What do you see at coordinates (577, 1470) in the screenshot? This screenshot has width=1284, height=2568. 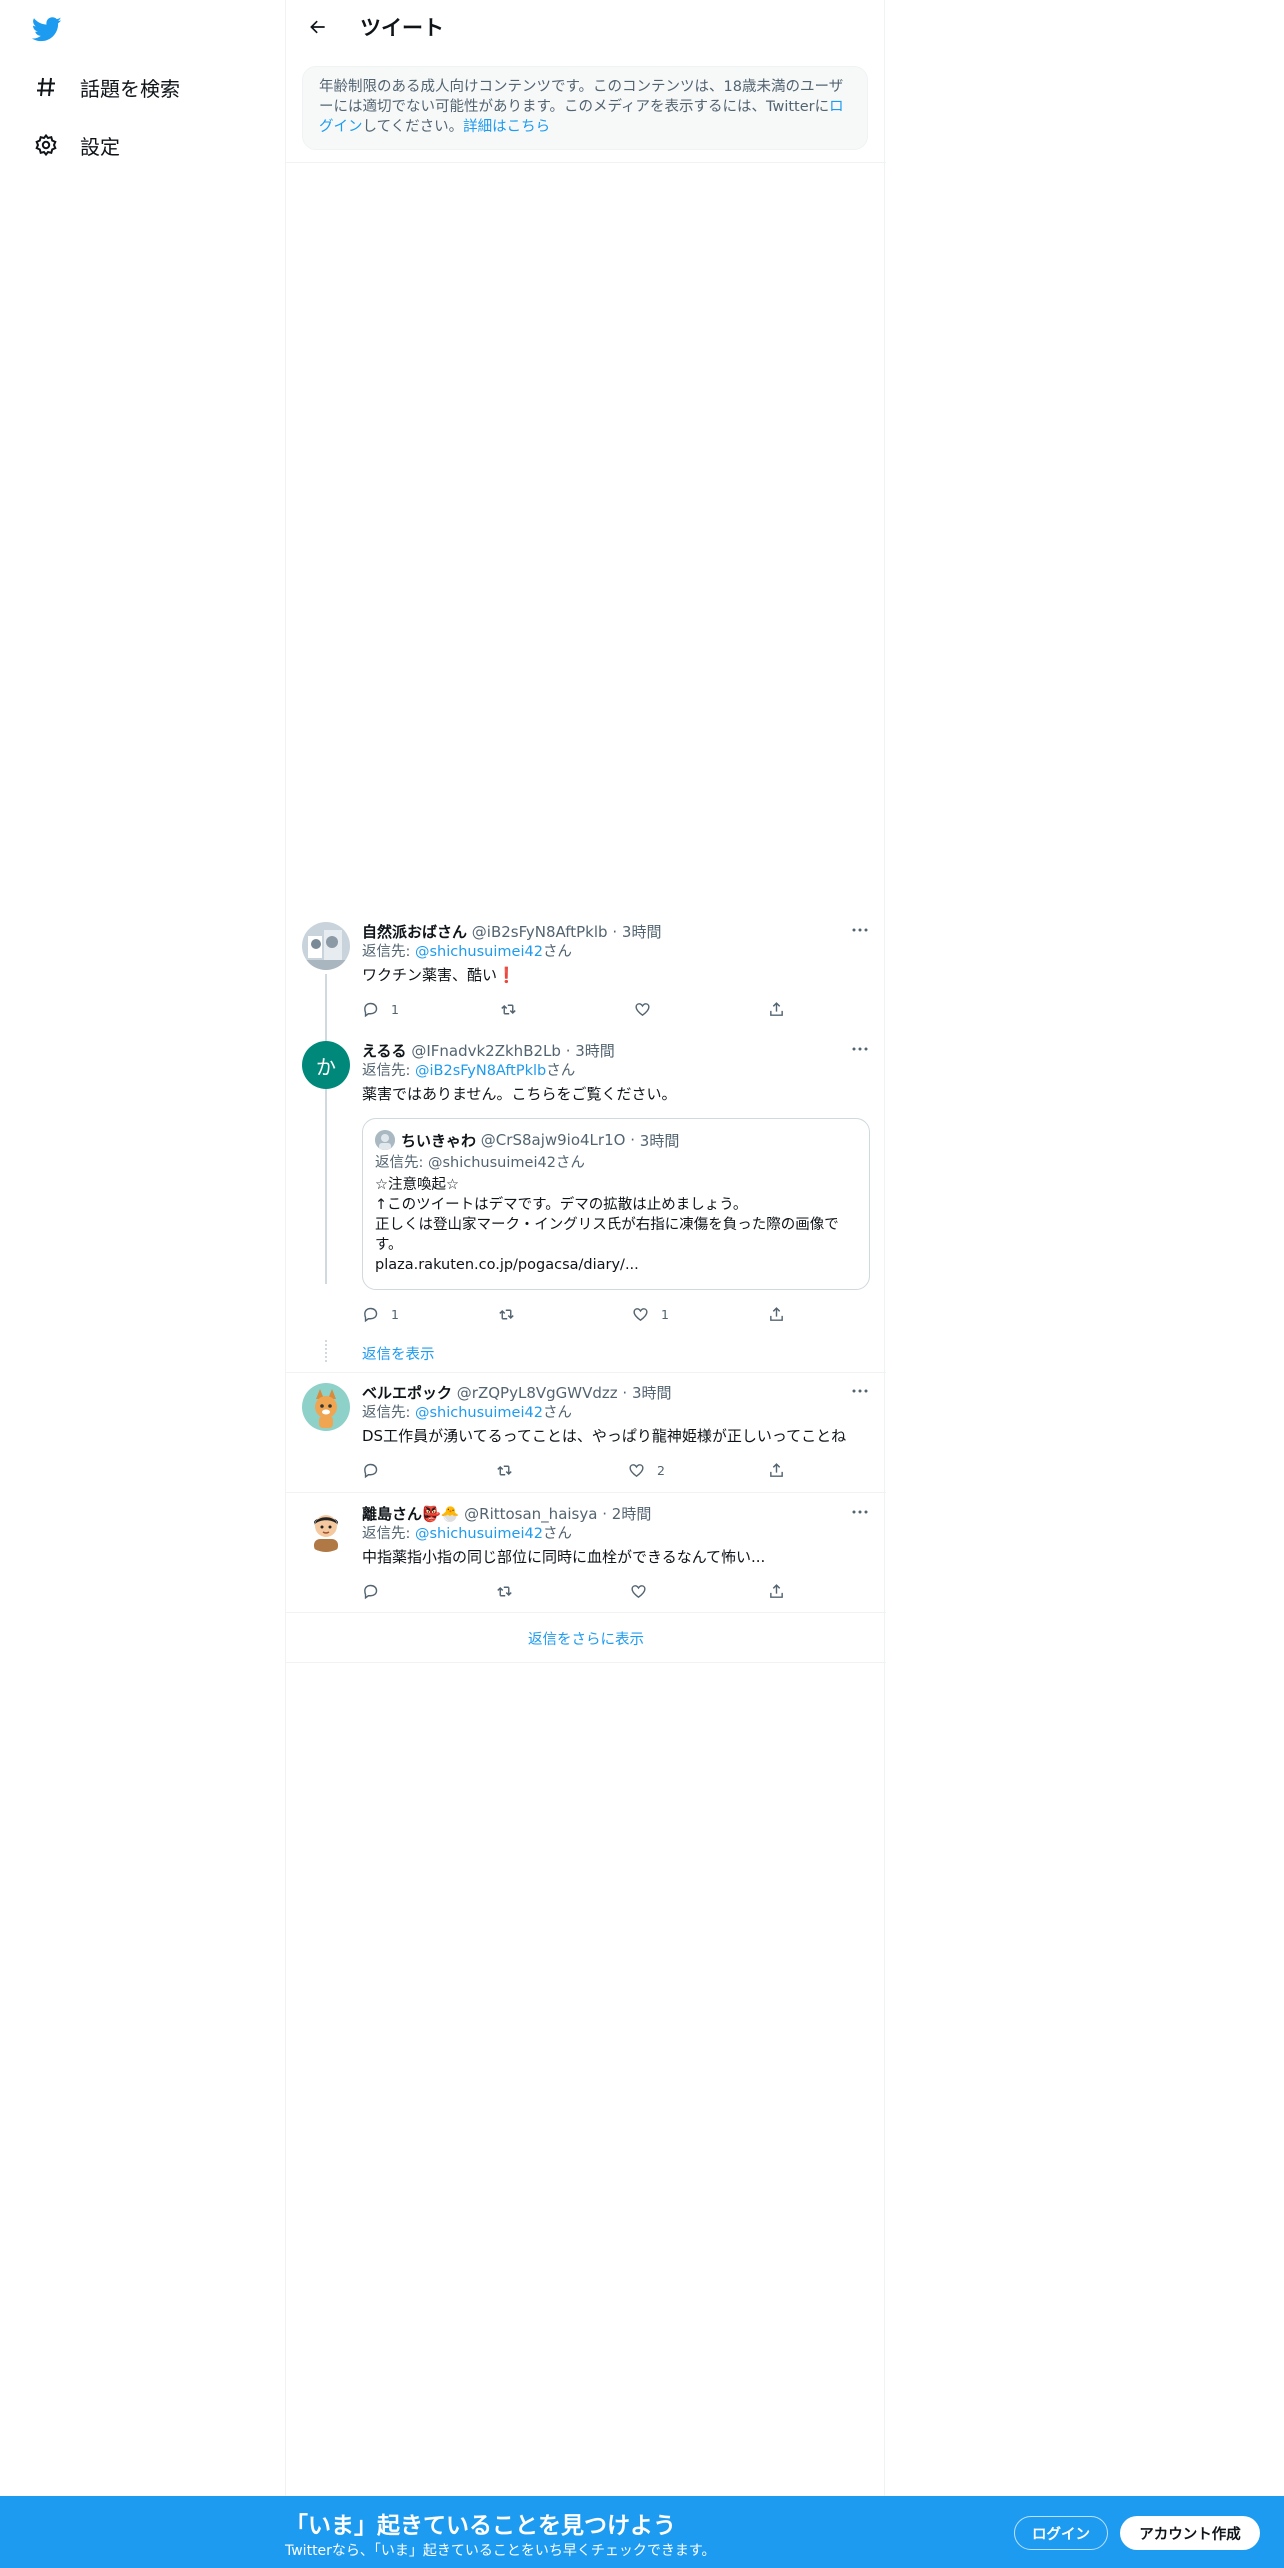 I see `tweet-actions: 2` at bounding box center [577, 1470].